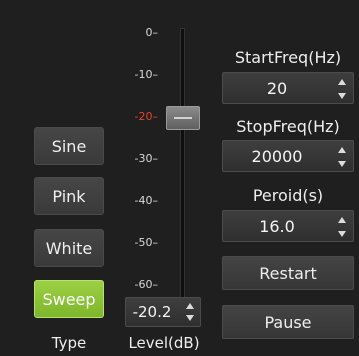  What do you see at coordinates (146, 74) in the screenshot?
I see `level-tick-10: -10–` at bounding box center [146, 74].